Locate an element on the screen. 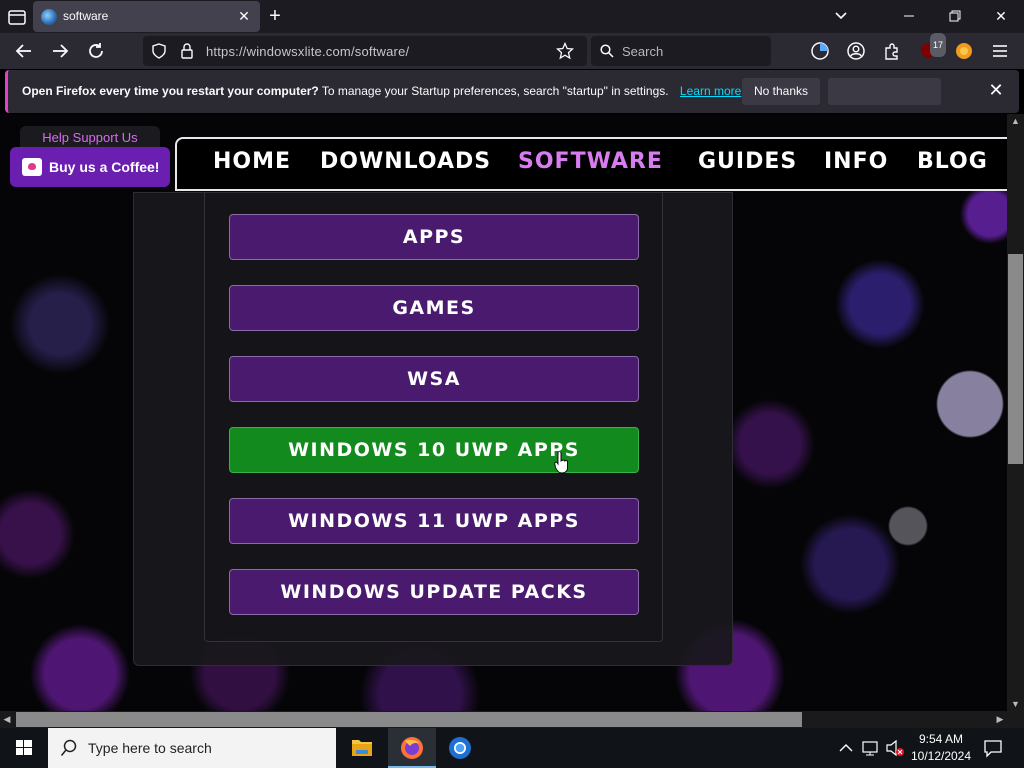 This screenshot has height=768, width=1024. category-wsa-button: WSA is located at coordinates (434, 379).